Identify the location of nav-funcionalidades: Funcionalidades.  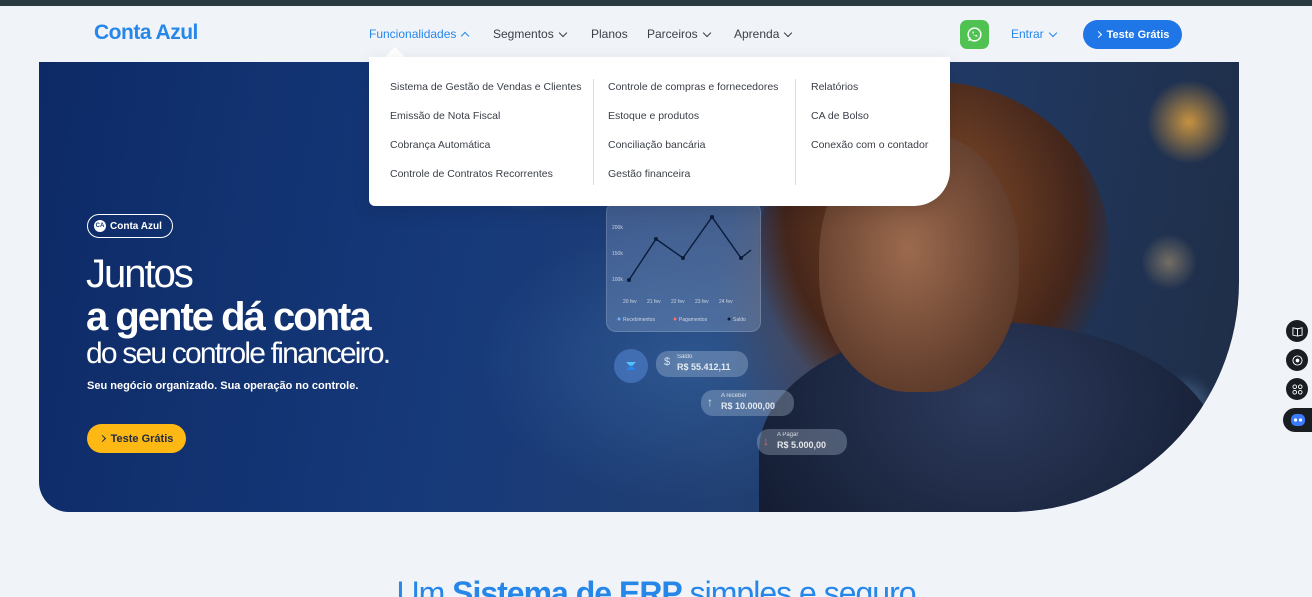
(419, 34).